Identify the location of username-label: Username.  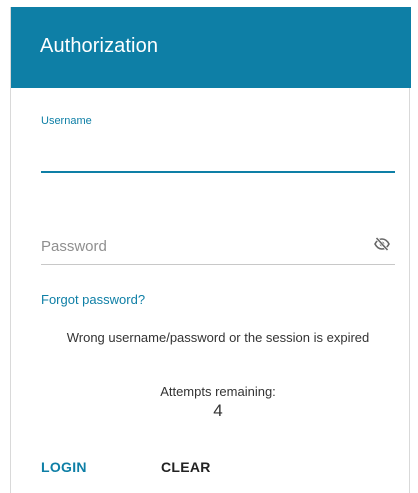
(66, 121).